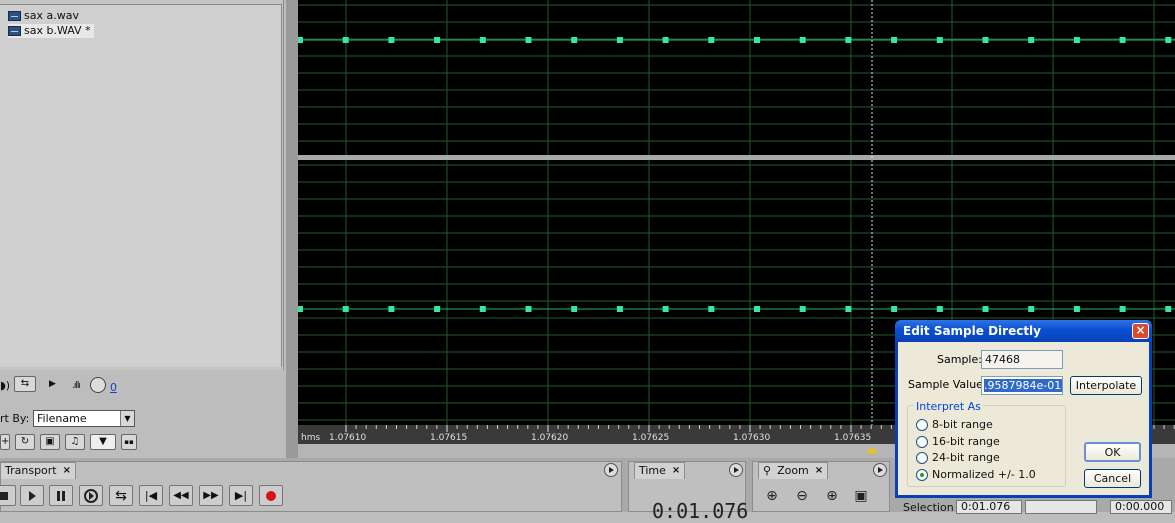 This screenshot has width=1175, height=523. Describe the element at coordinates (861, 496) in the screenshot. I see `zoom-full-icon: ▣` at that location.